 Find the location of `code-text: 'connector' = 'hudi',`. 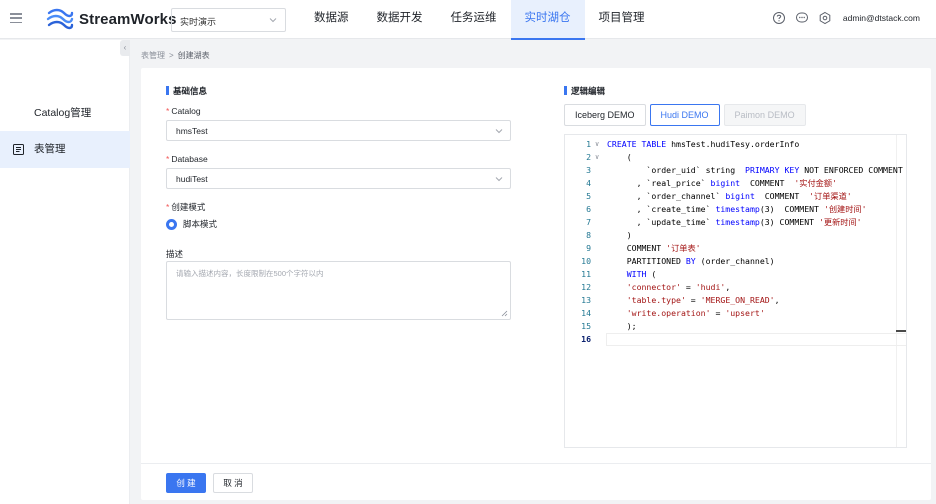

code-text: 'connector' = 'hudi', is located at coordinates (669, 287).